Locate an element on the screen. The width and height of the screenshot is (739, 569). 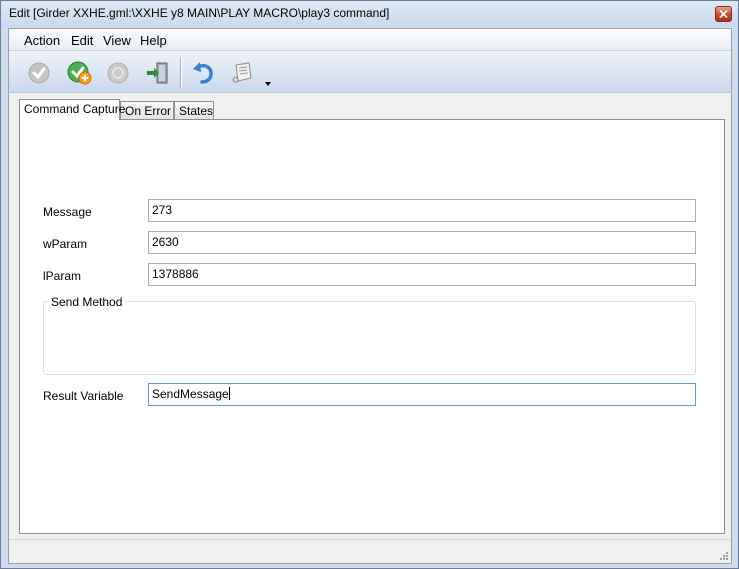
lparam-label: lParam is located at coordinates (62, 276).